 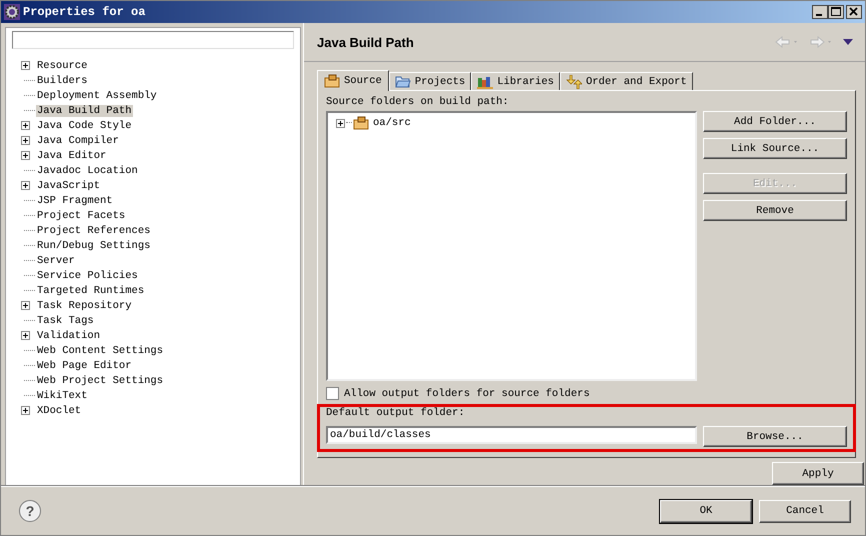 I want to click on minimize-icon, so click(x=820, y=12).